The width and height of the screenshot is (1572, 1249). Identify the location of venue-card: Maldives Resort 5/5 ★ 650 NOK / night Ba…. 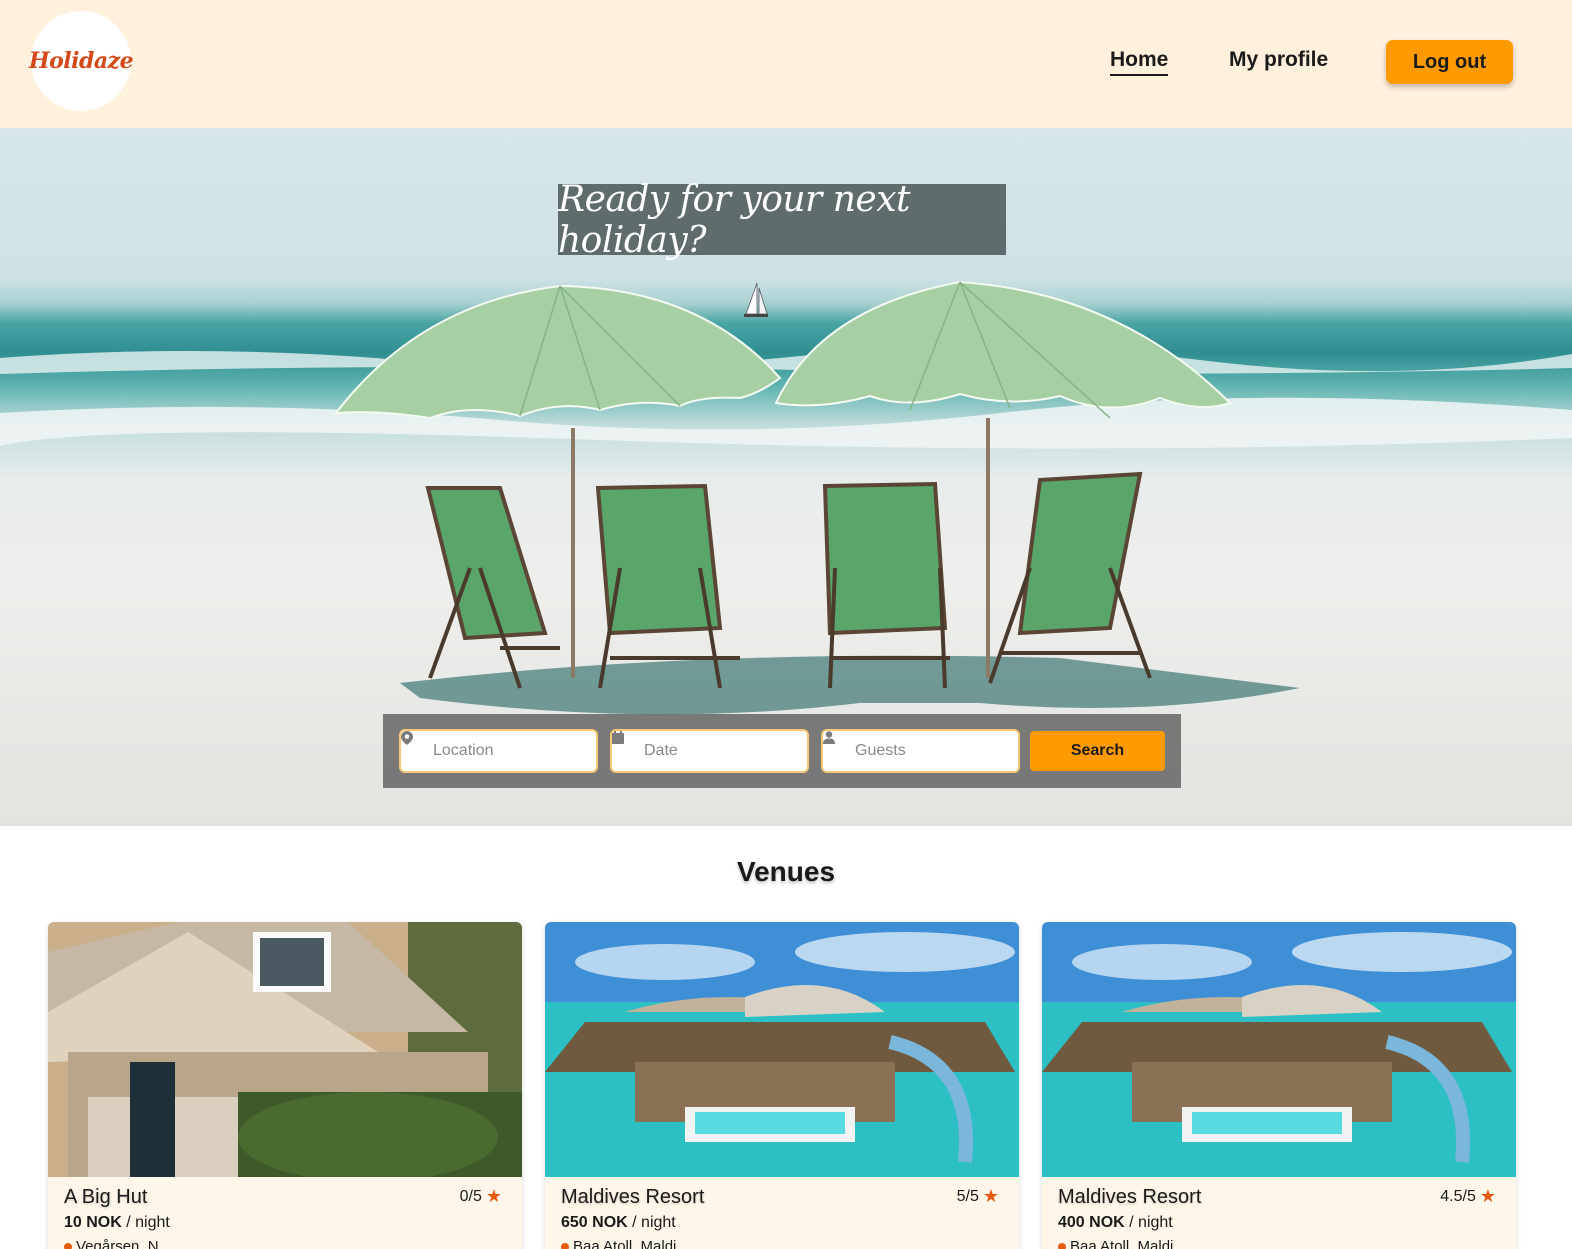
(782, 1085).